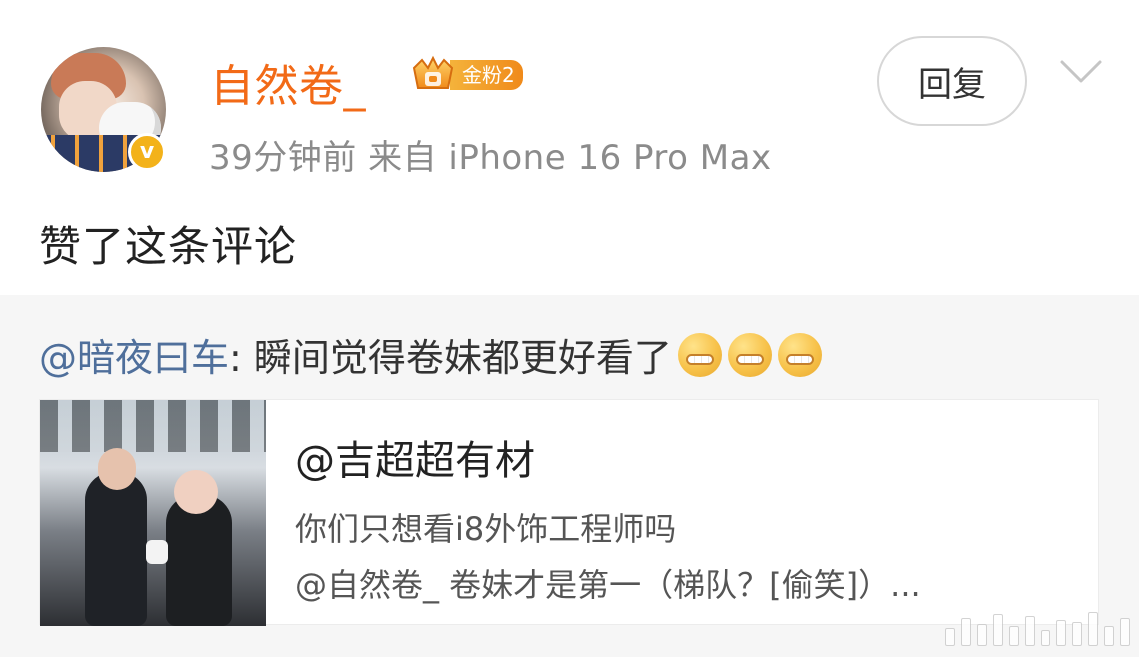  What do you see at coordinates (117, 469) in the screenshot?
I see `thumbnail-person-left-head` at bounding box center [117, 469].